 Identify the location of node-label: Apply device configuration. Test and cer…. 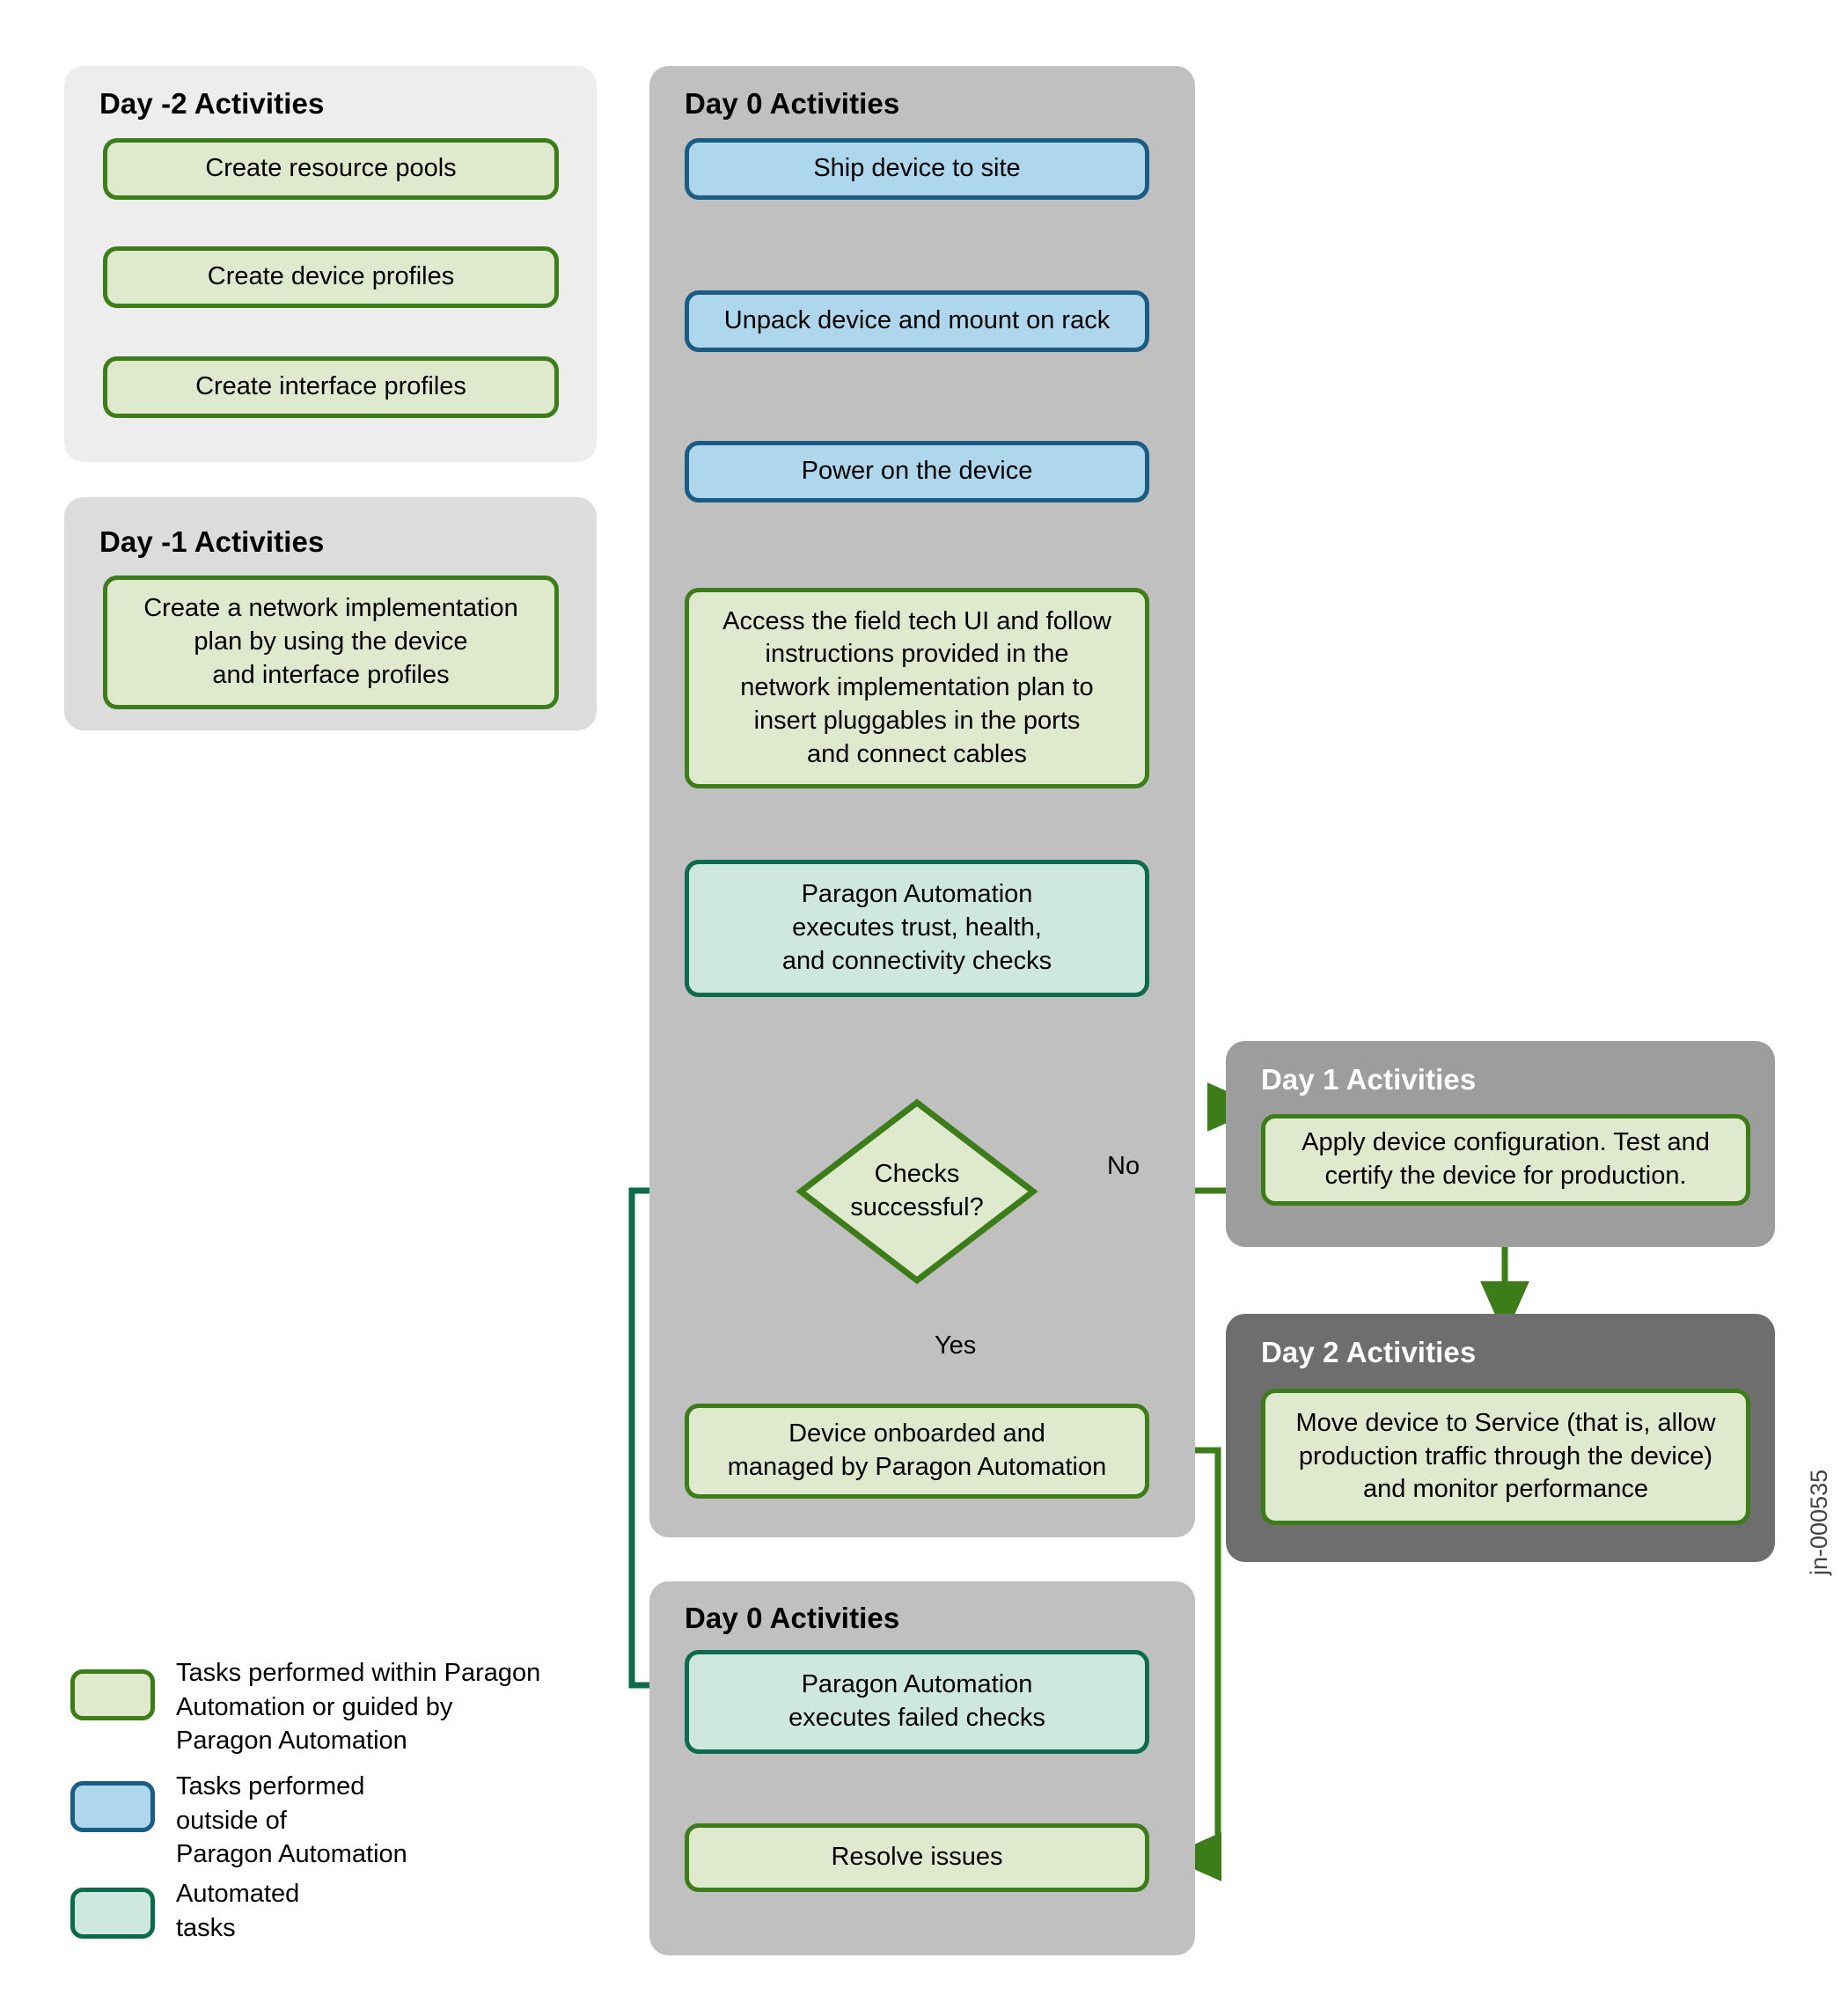
(1506, 1159).